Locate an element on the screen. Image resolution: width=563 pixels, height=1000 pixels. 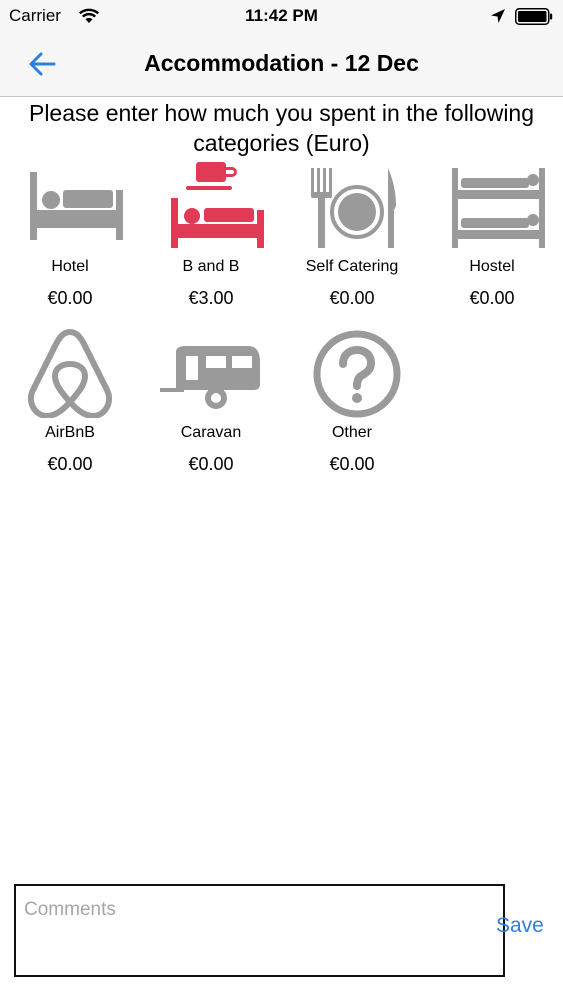
question-mark-icon is located at coordinates (357, 374).